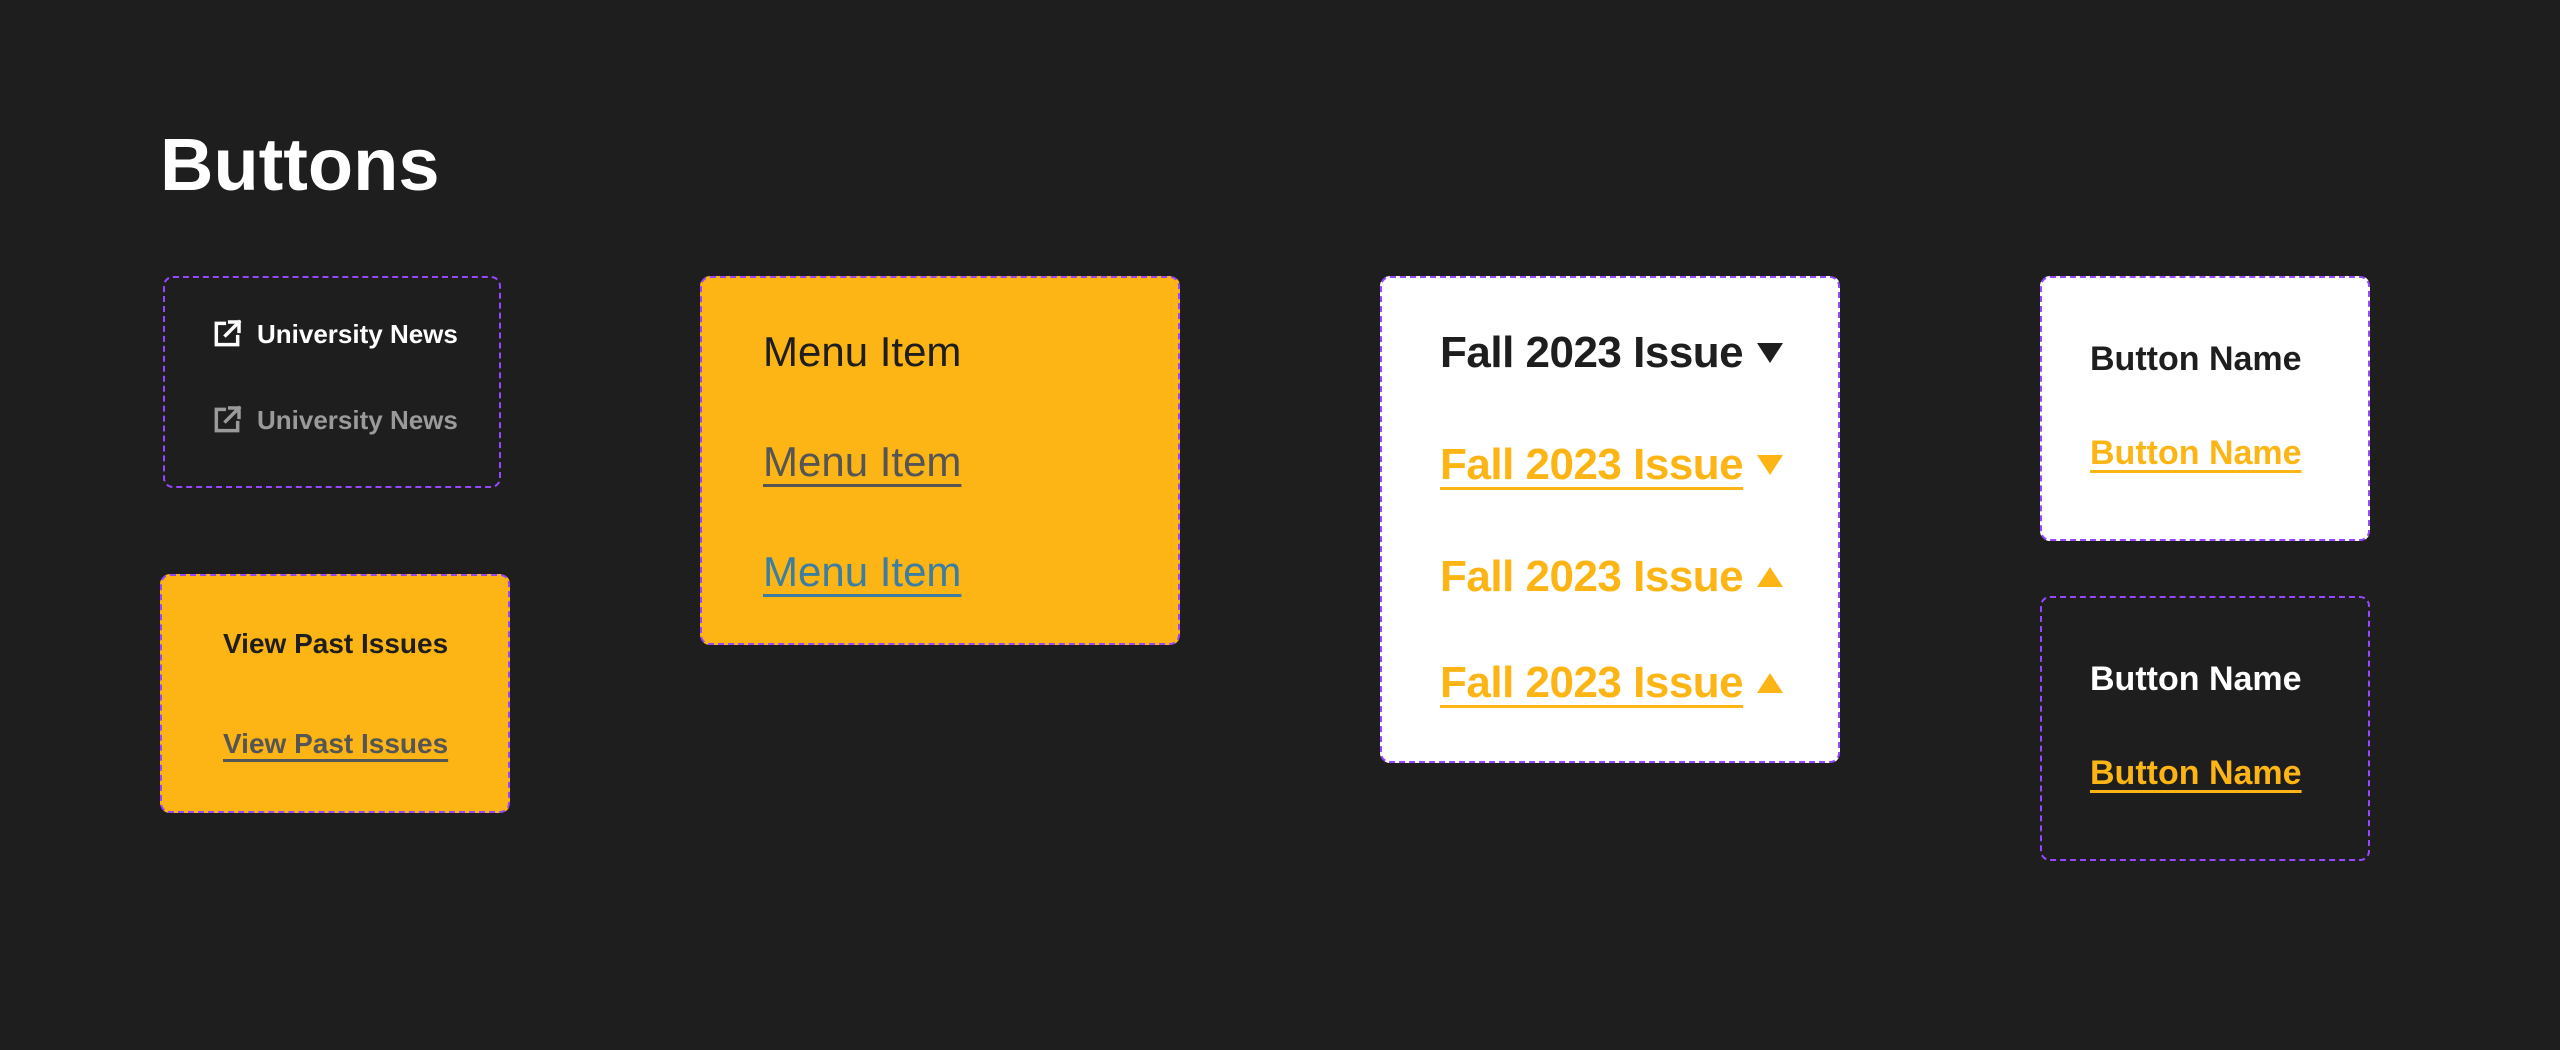  I want to click on view-past-issues-frame: View Past Issues View Past Issues, so click(335, 693).